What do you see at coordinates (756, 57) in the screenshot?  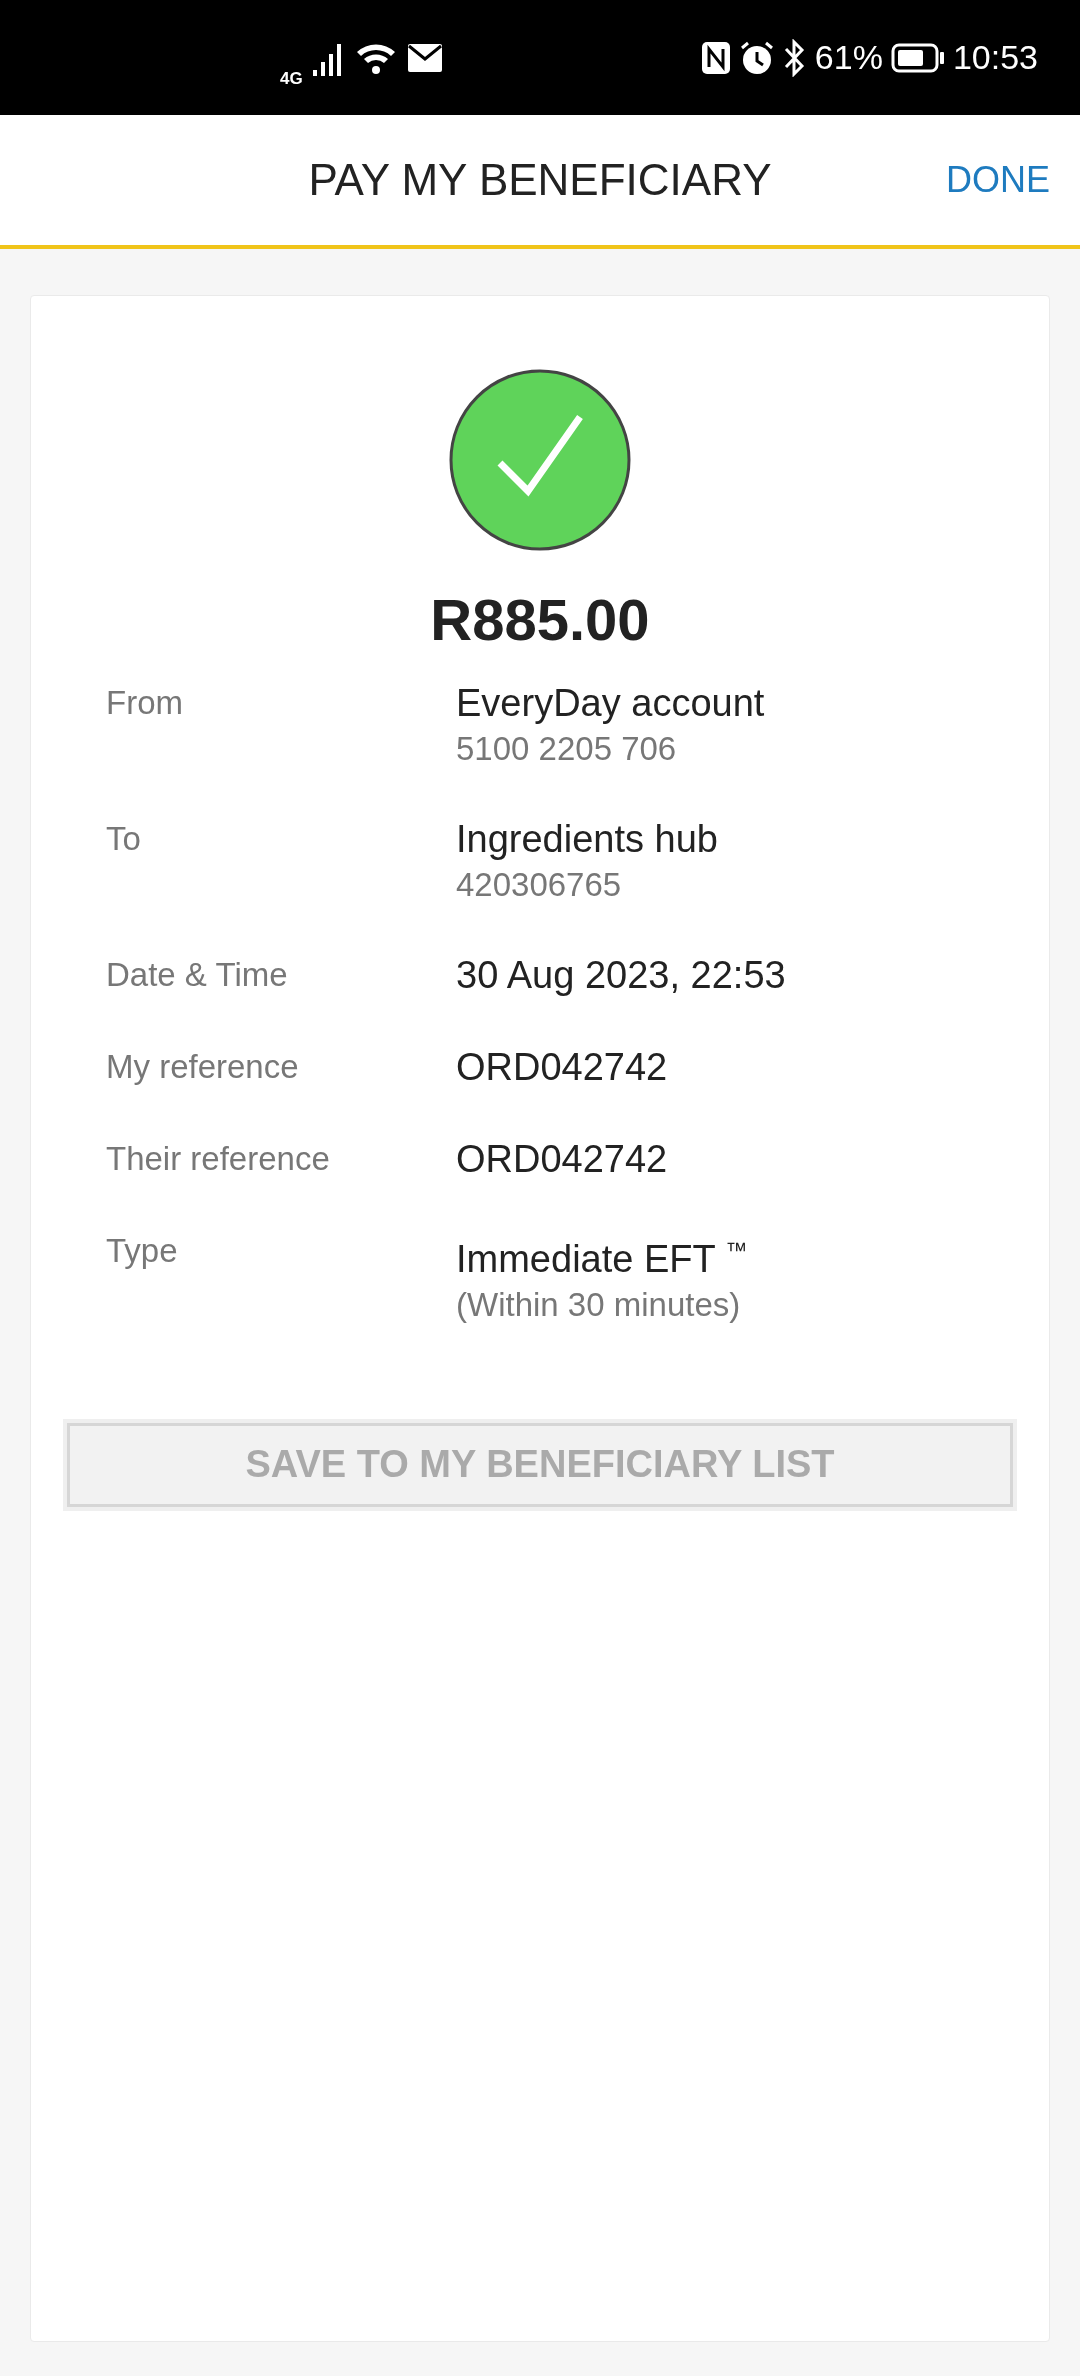 I see `alarm-icon` at bounding box center [756, 57].